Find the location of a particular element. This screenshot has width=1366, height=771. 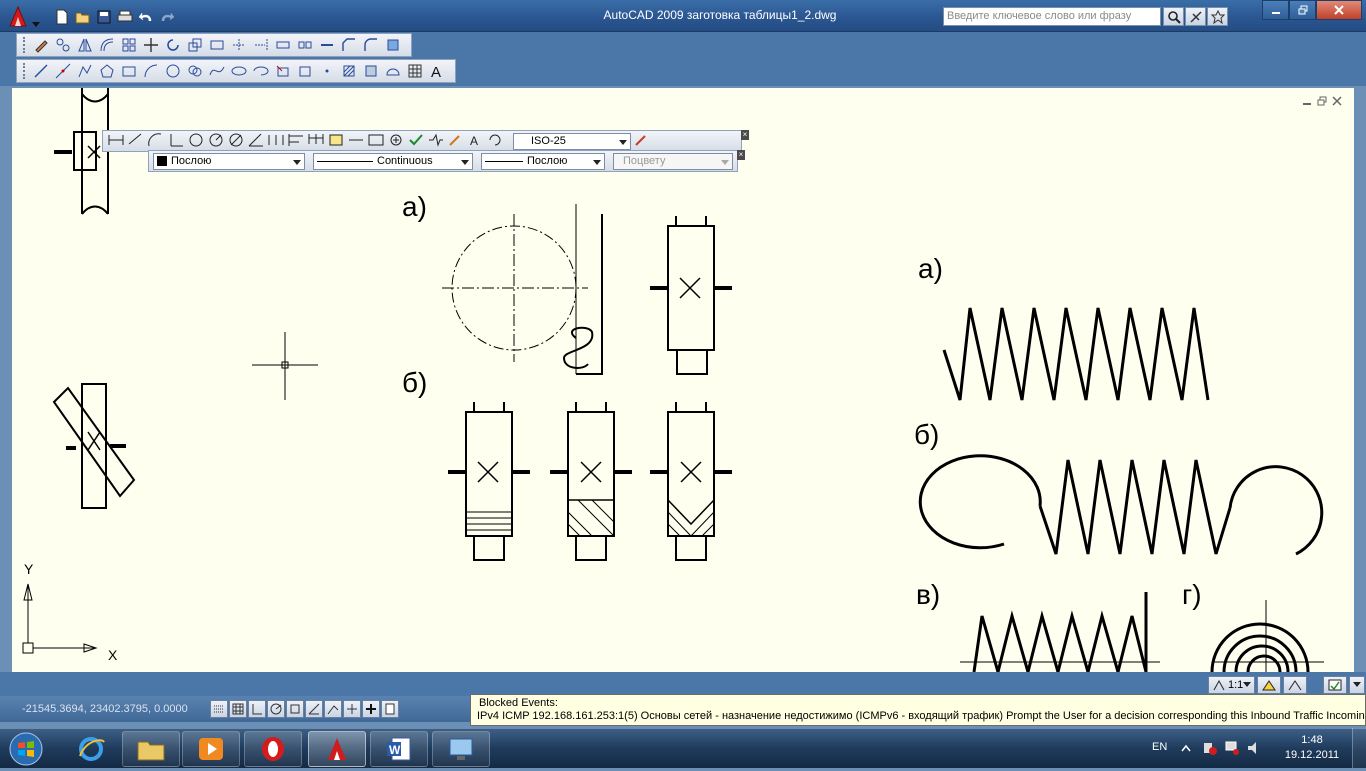

continue-button is located at coordinates (316, 141).